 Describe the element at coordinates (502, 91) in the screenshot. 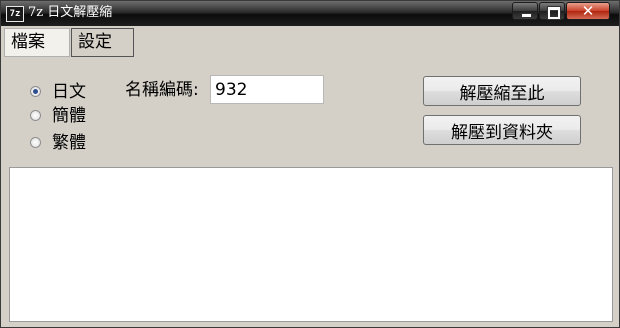

I see `extract-here-button: 解壓縮至此` at that location.